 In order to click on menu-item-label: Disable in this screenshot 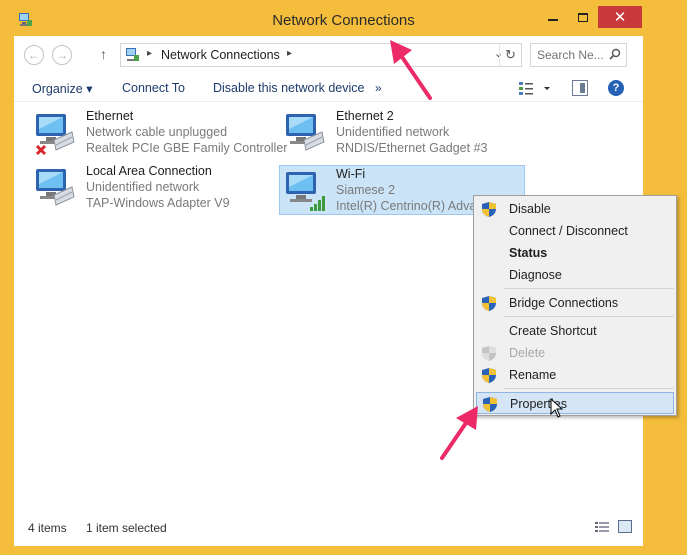, I will do `click(530, 209)`.